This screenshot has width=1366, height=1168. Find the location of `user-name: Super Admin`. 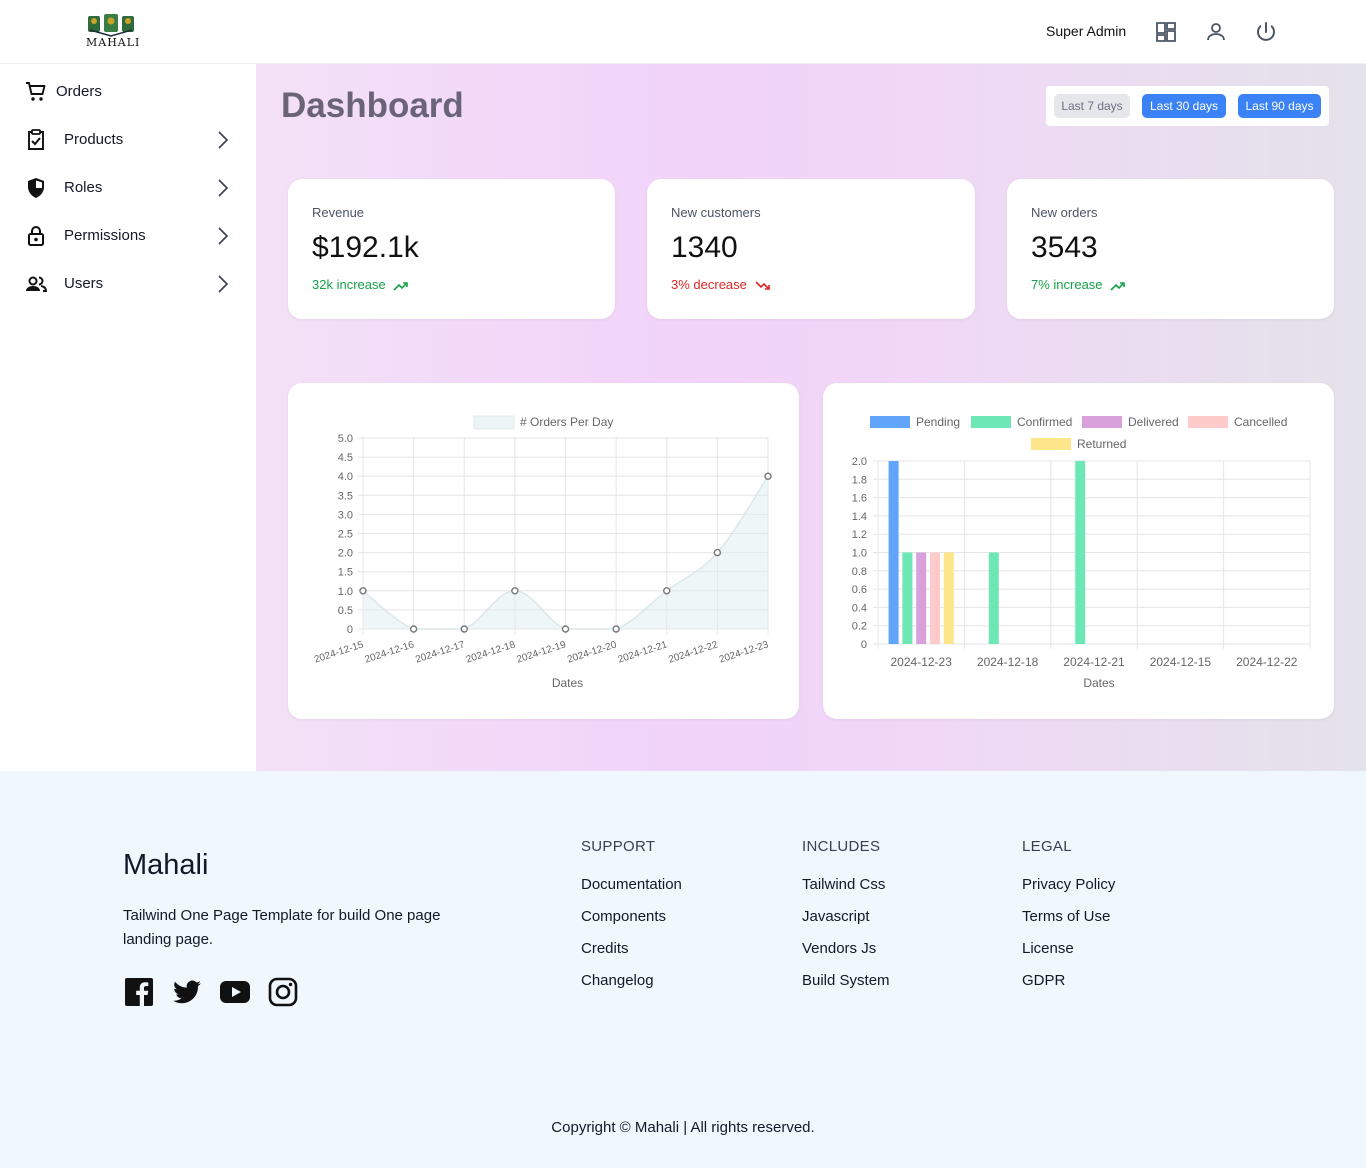

user-name: Super Admin is located at coordinates (1086, 31).